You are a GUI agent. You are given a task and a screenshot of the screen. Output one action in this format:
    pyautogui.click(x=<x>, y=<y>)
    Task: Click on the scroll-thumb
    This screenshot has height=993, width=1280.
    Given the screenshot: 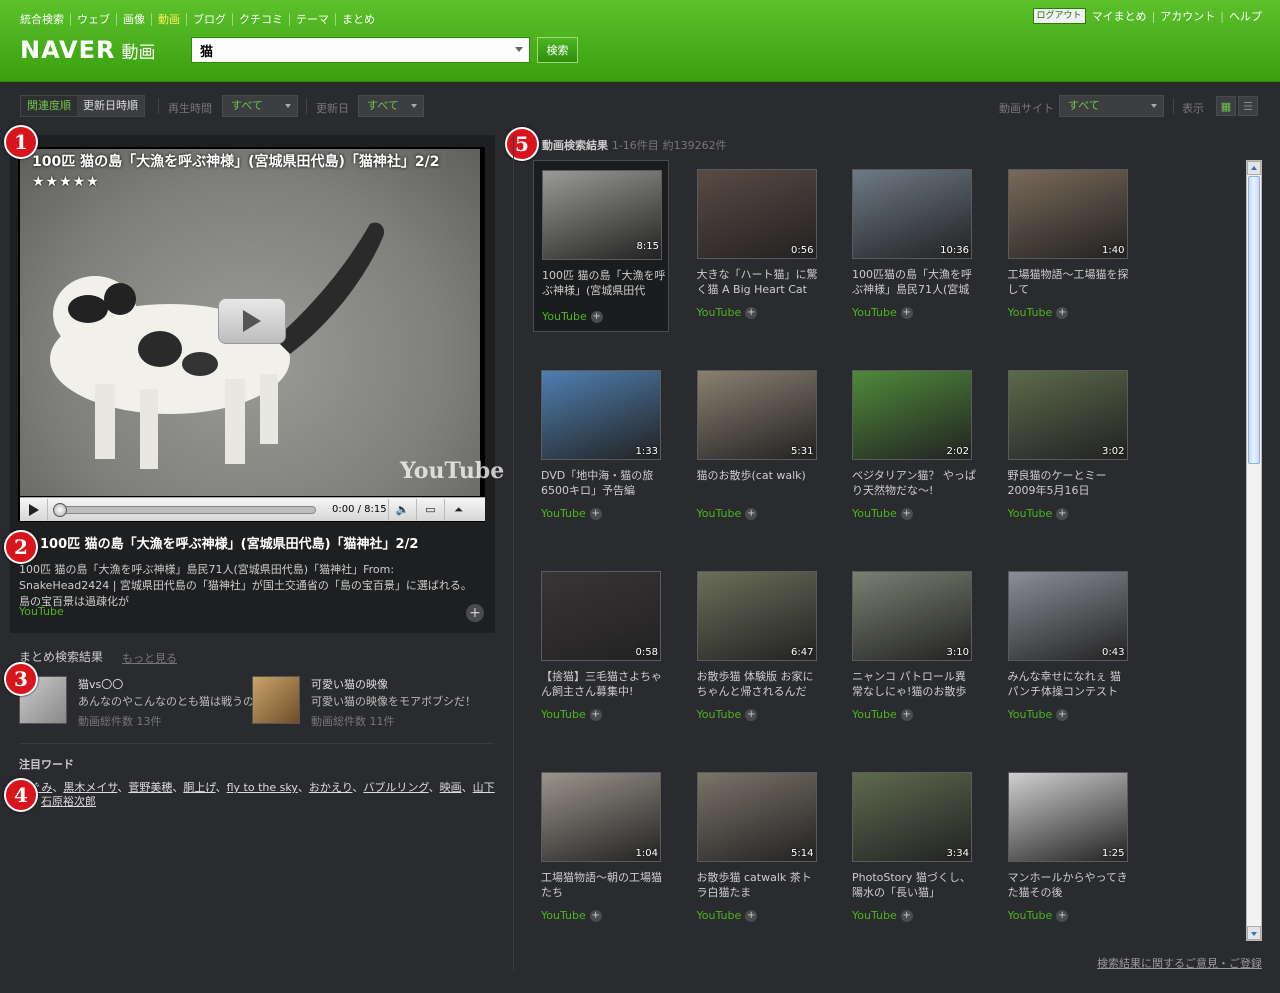 What is the action you would take?
    pyautogui.click(x=1254, y=320)
    